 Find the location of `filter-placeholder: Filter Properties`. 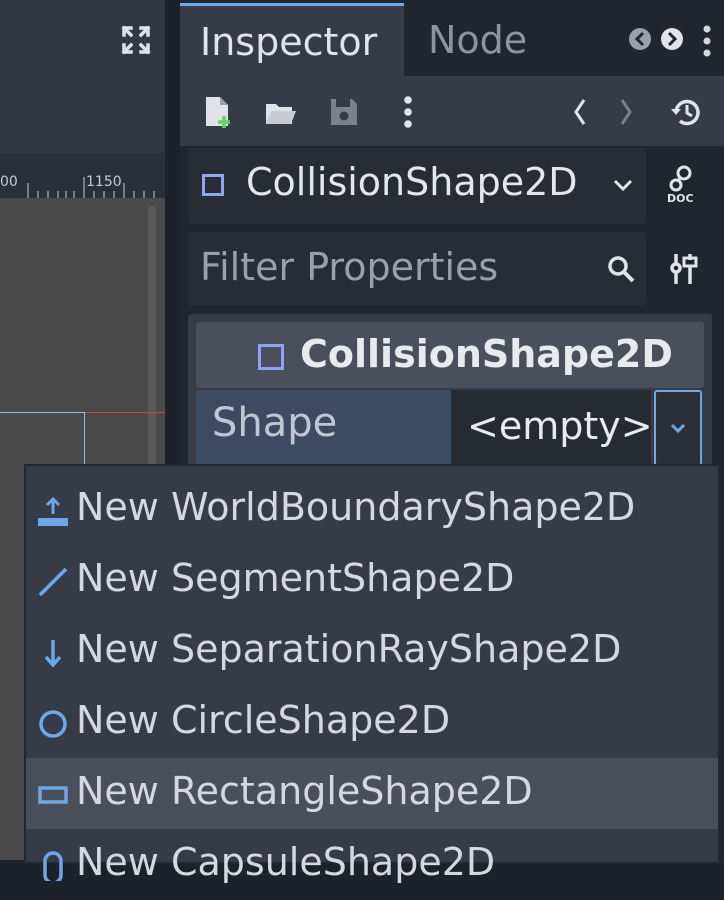

filter-placeholder: Filter Properties is located at coordinates (349, 267).